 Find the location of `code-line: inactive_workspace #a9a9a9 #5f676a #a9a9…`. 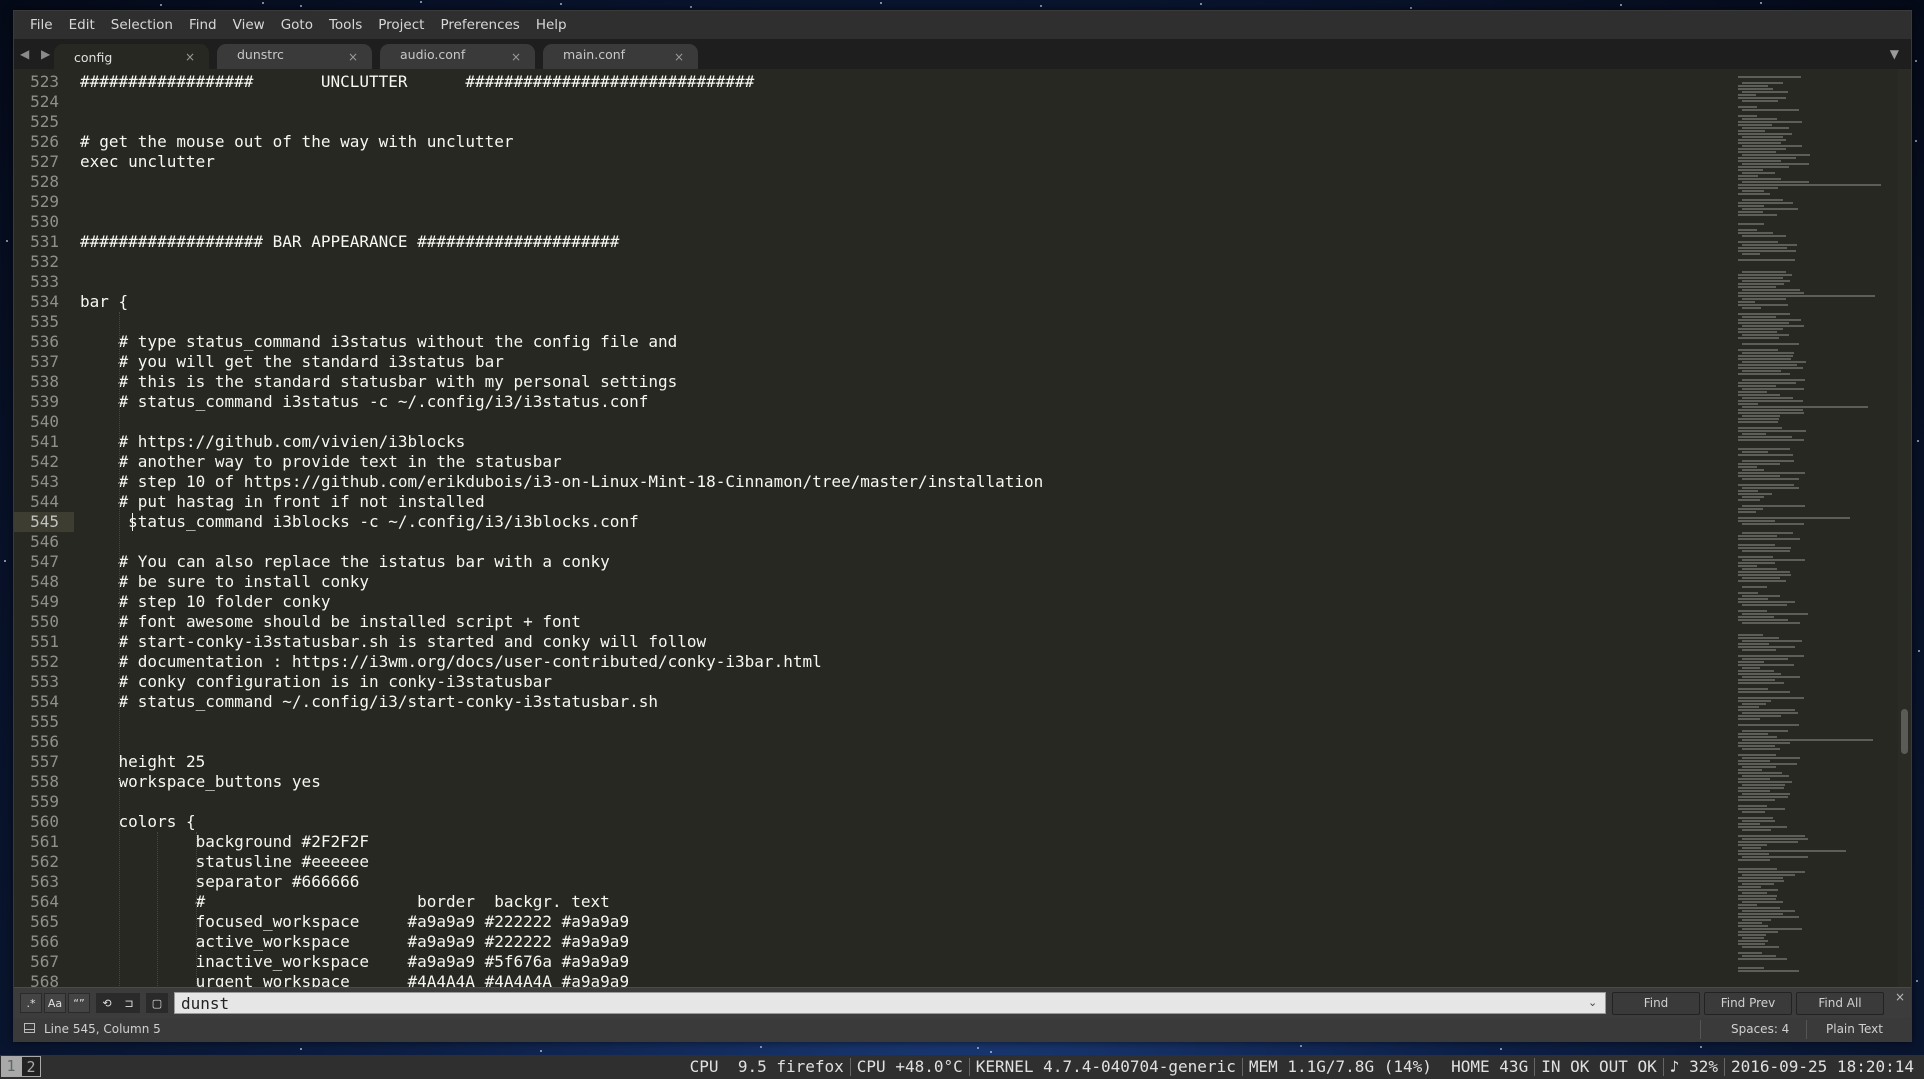

code-line: inactive_workspace #a9a9a9 #5f676a #a9a9… is located at coordinates (354, 962).